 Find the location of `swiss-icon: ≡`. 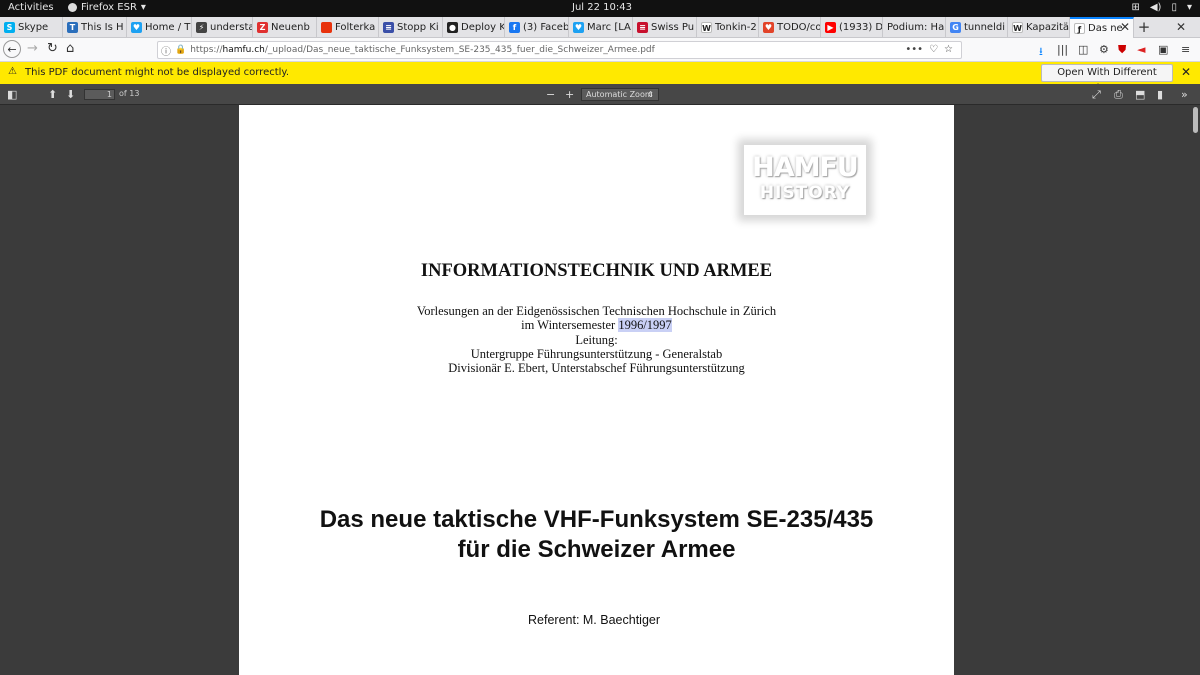

swiss-icon: ≡ is located at coordinates (642, 27).